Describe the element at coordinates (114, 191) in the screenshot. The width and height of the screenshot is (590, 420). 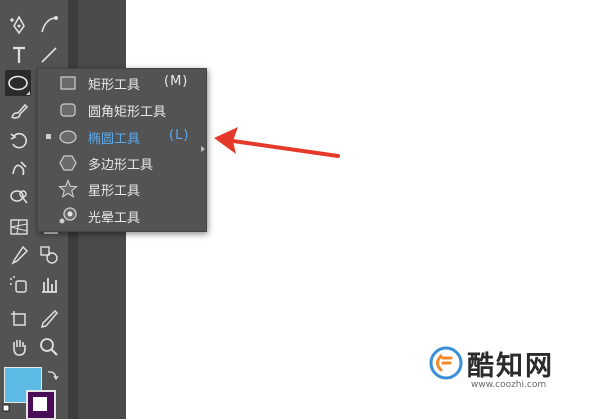
I see `menu-item-label: 星形工具` at that location.